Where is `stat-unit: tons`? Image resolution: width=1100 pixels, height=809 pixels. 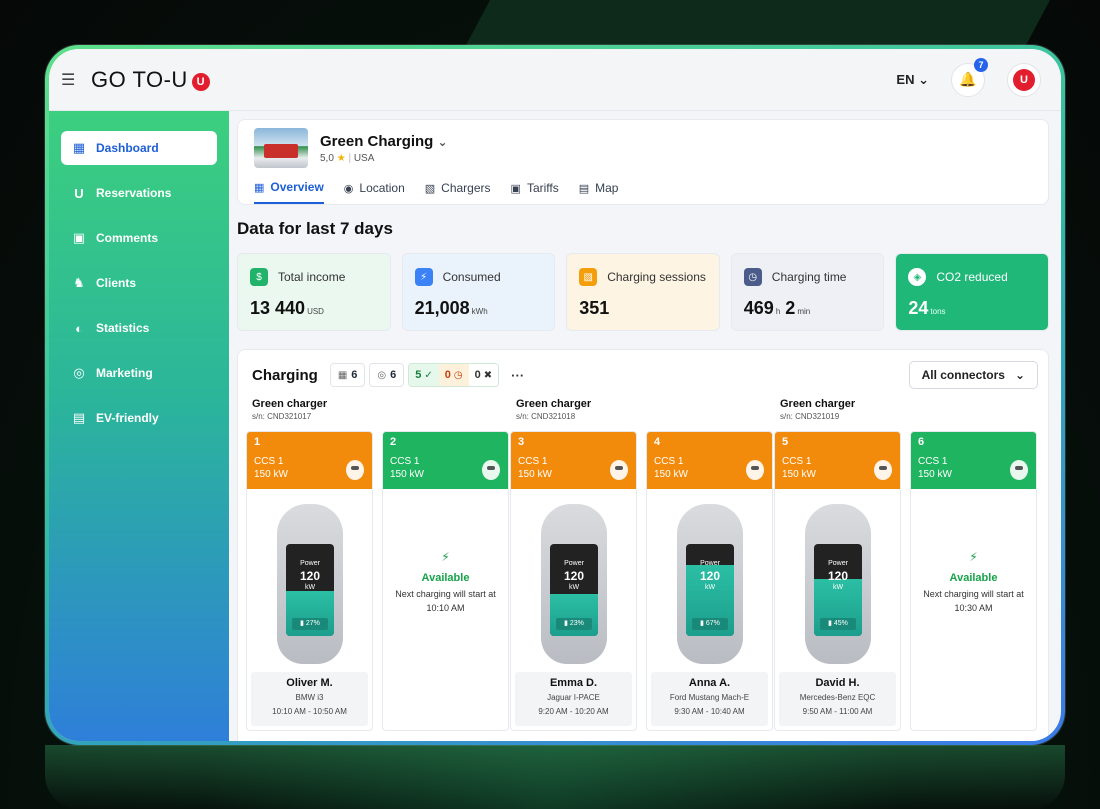
stat-unit: tons is located at coordinates (938, 311).